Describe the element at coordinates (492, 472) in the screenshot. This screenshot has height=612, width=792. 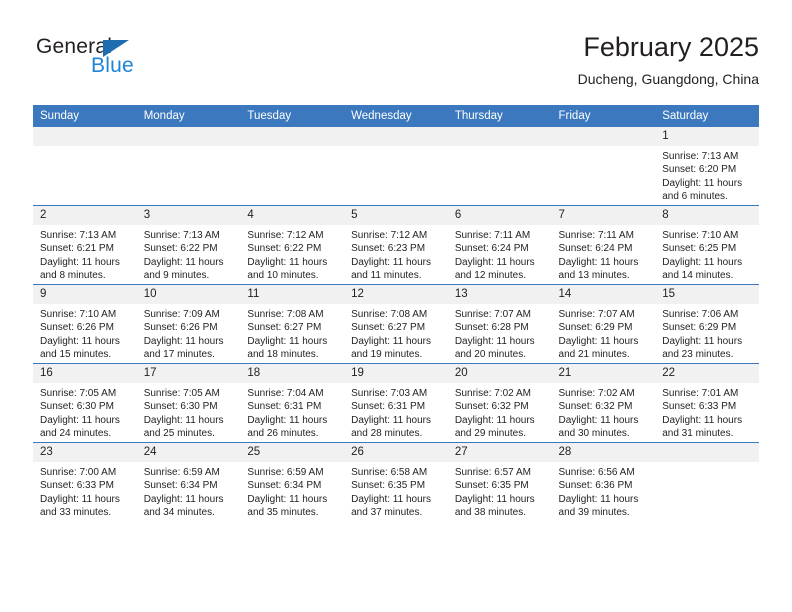
I see `sunrise-text: Sunrise: 6:57 AM` at that location.